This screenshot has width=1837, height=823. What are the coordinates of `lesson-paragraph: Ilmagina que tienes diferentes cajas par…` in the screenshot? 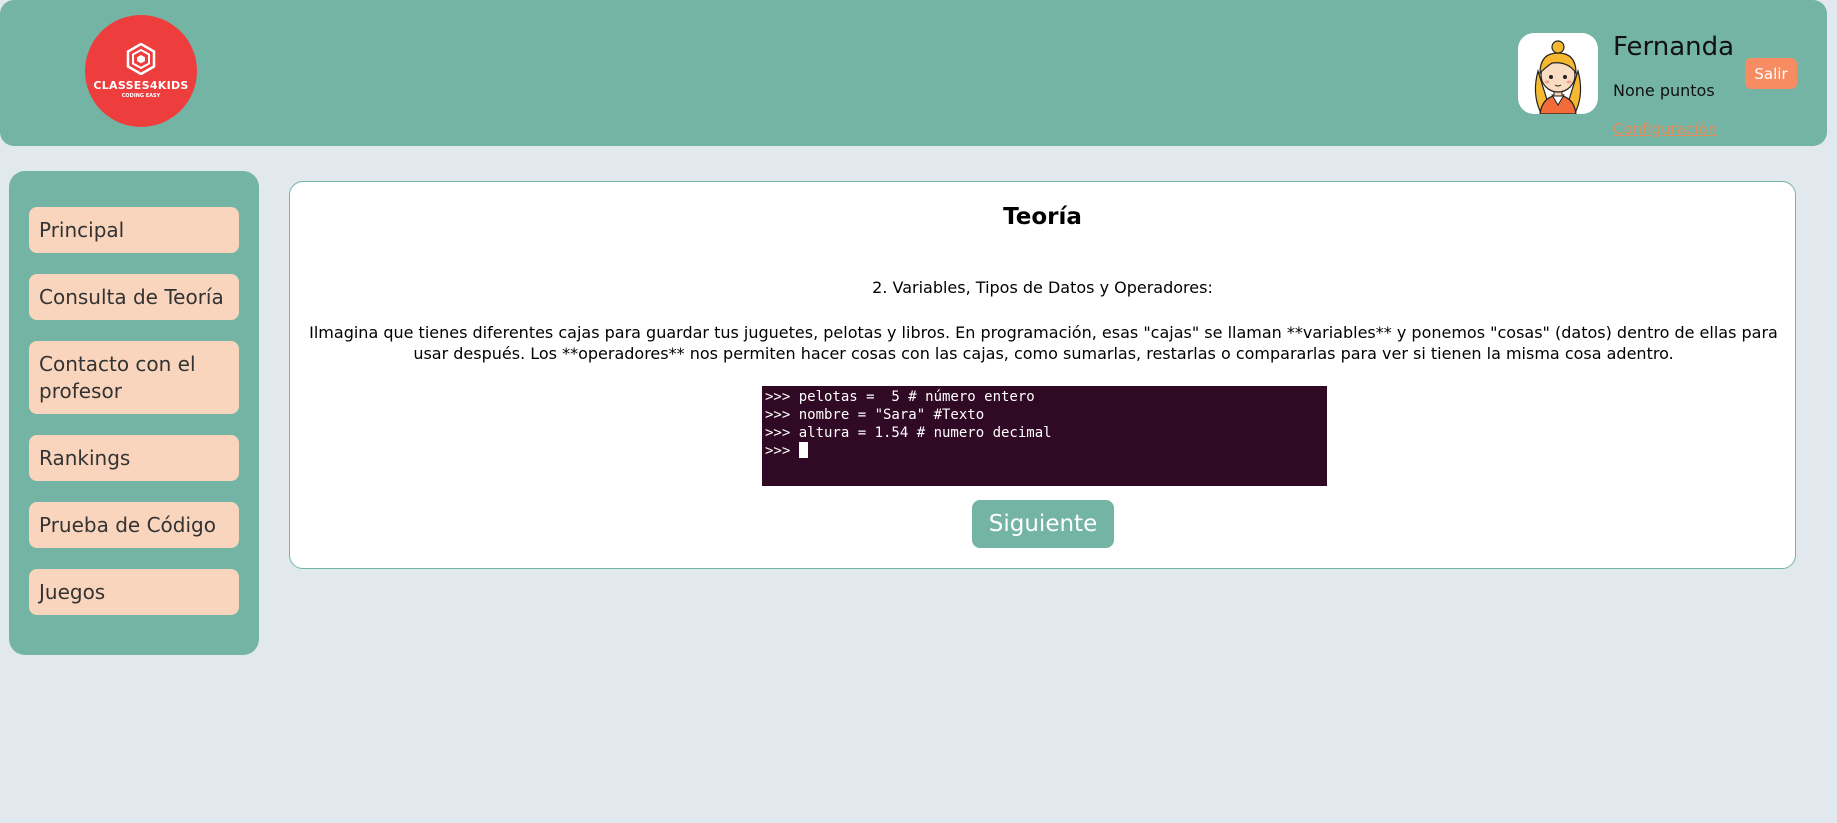 It's located at (1043, 343).